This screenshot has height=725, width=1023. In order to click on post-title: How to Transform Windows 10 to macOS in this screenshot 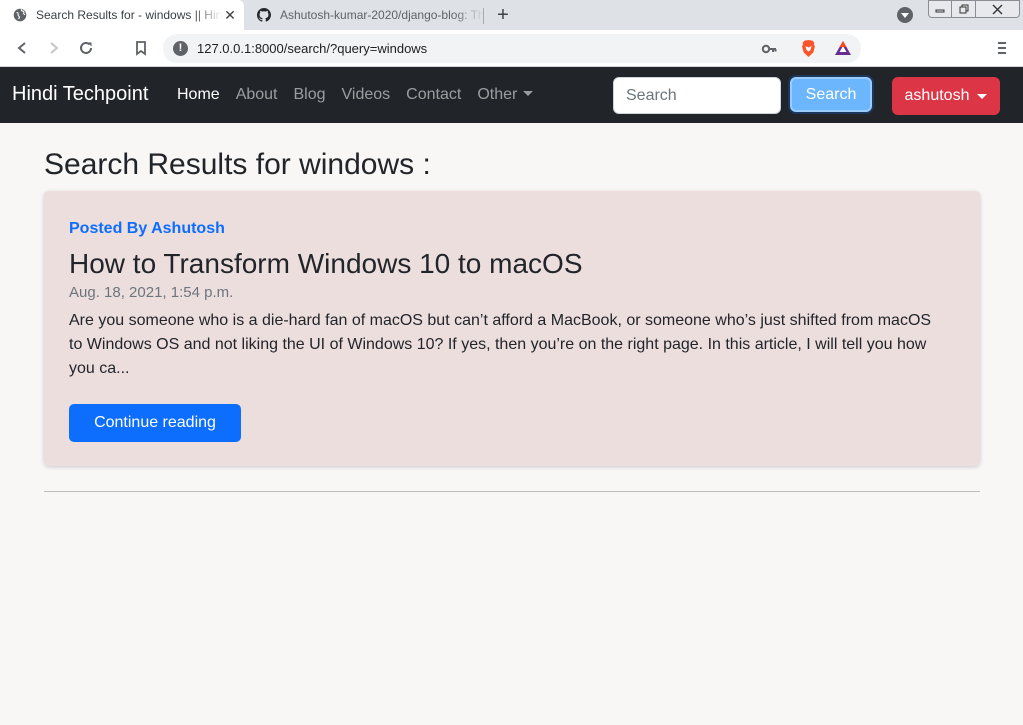, I will do `click(326, 263)`.